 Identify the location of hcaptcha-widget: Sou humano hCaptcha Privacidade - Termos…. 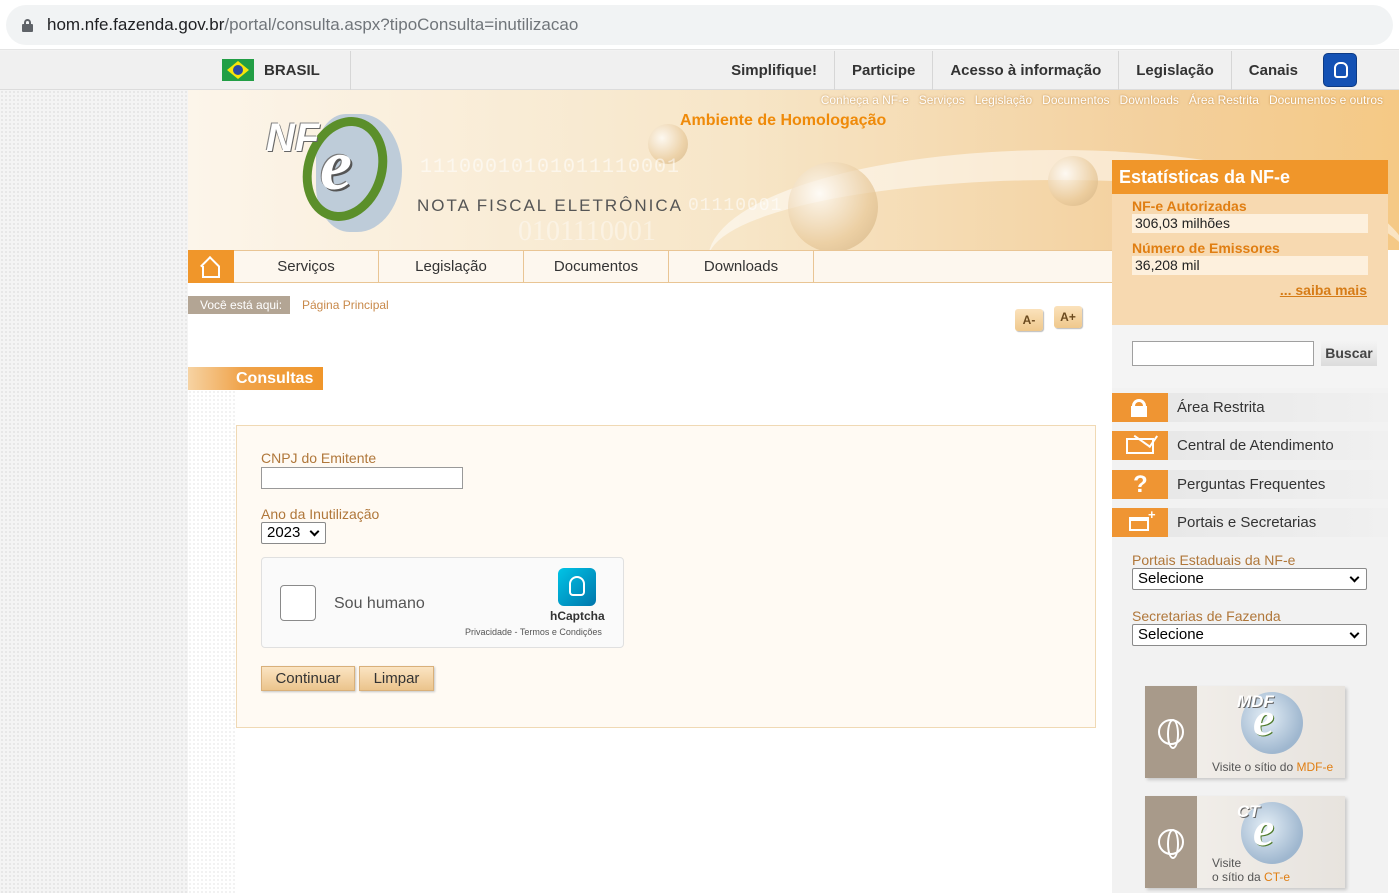
(442, 602).